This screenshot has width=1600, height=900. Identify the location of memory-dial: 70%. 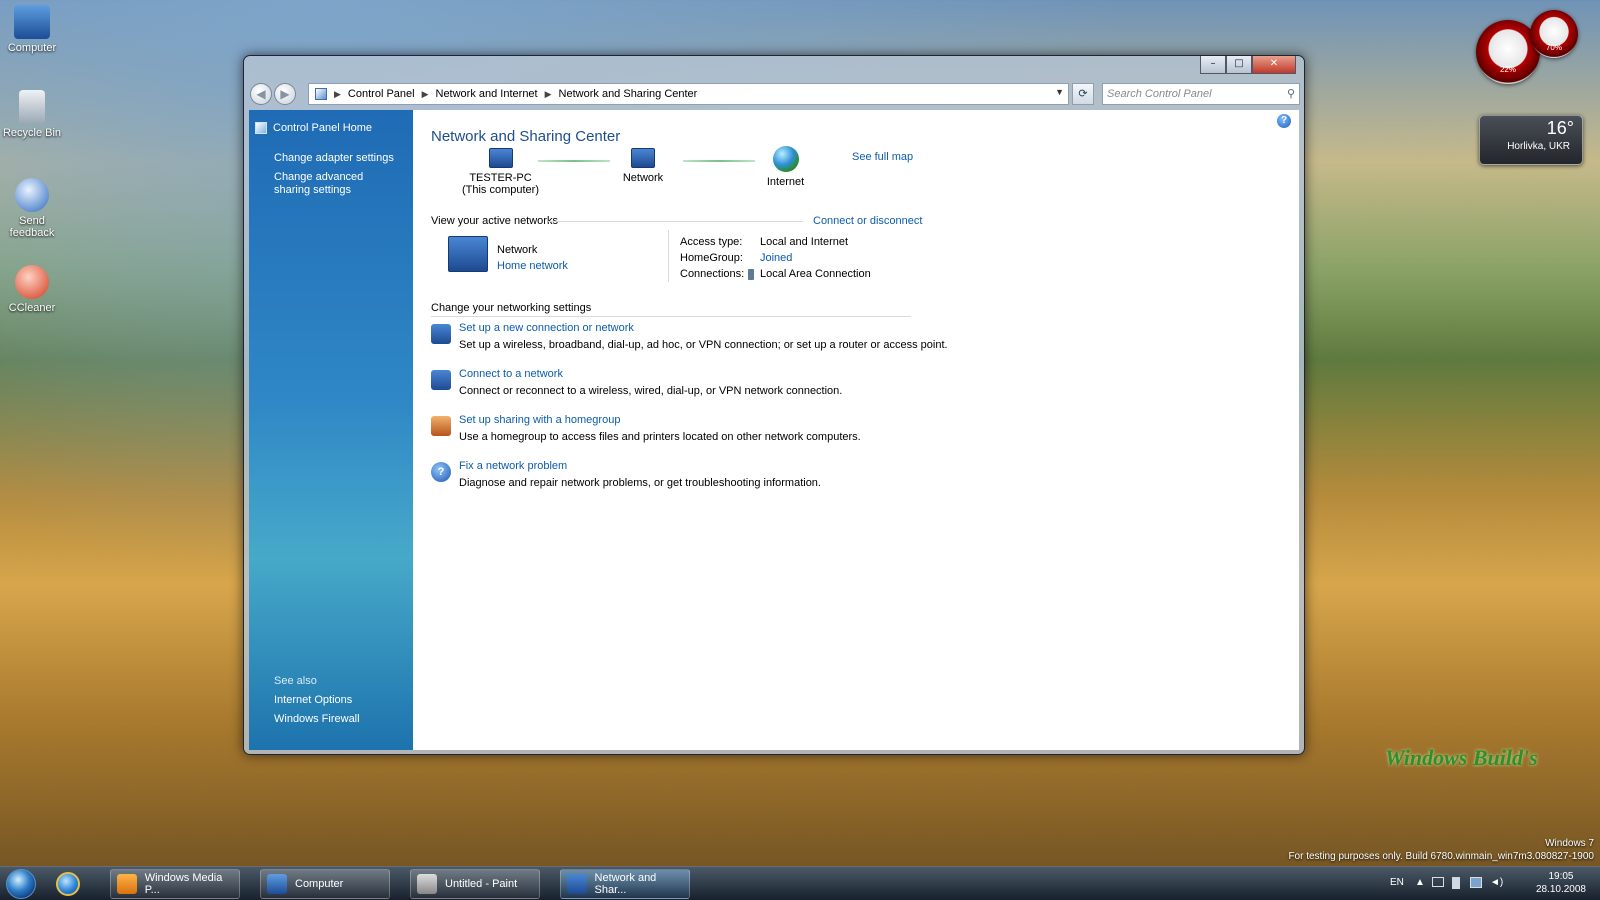
(1554, 34).